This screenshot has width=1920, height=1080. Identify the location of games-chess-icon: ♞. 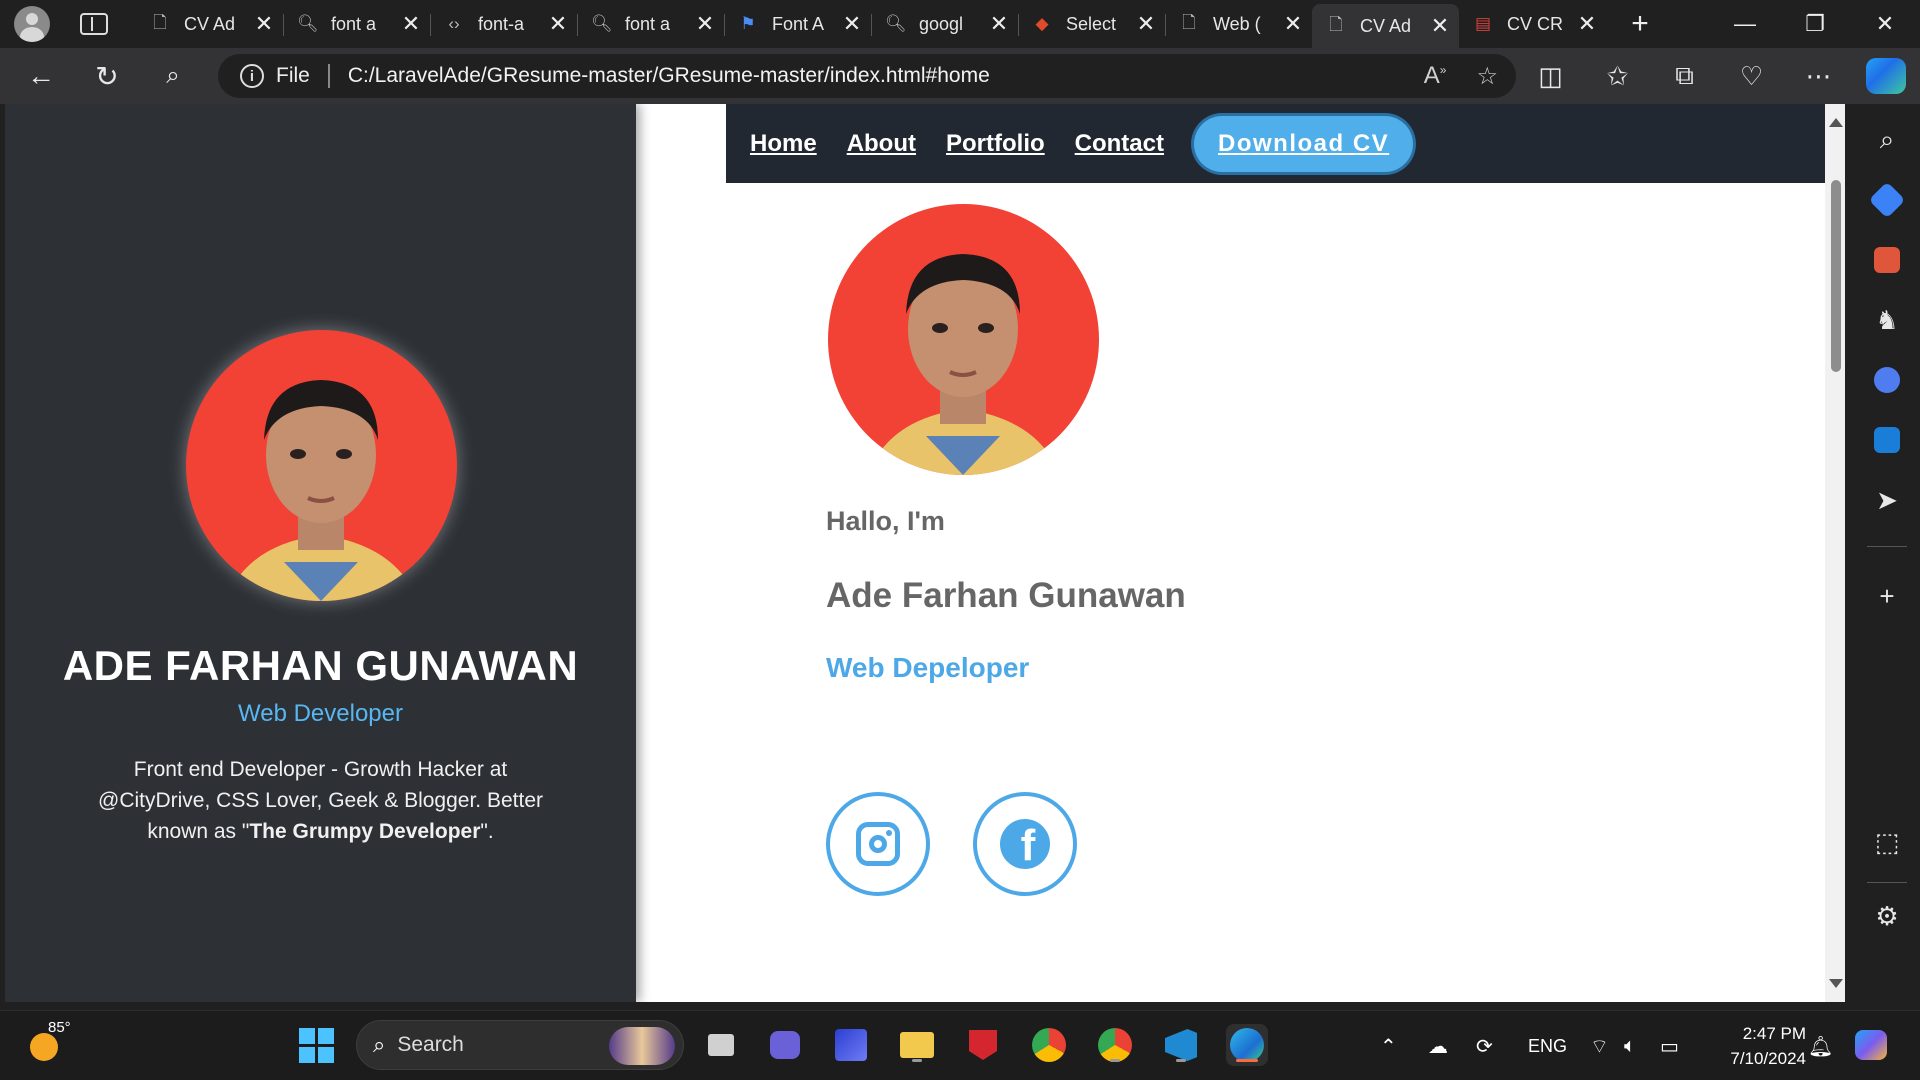
(1887, 320).